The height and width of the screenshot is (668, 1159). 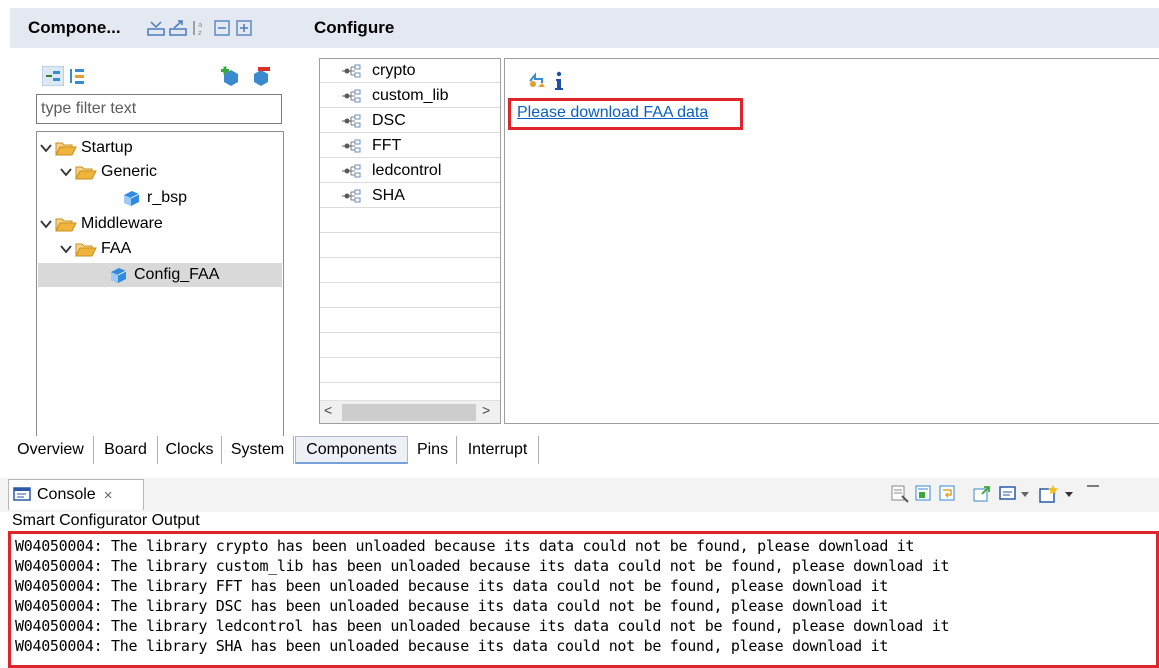 I want to click on console-toolbar, so click(x=1022, y=494).